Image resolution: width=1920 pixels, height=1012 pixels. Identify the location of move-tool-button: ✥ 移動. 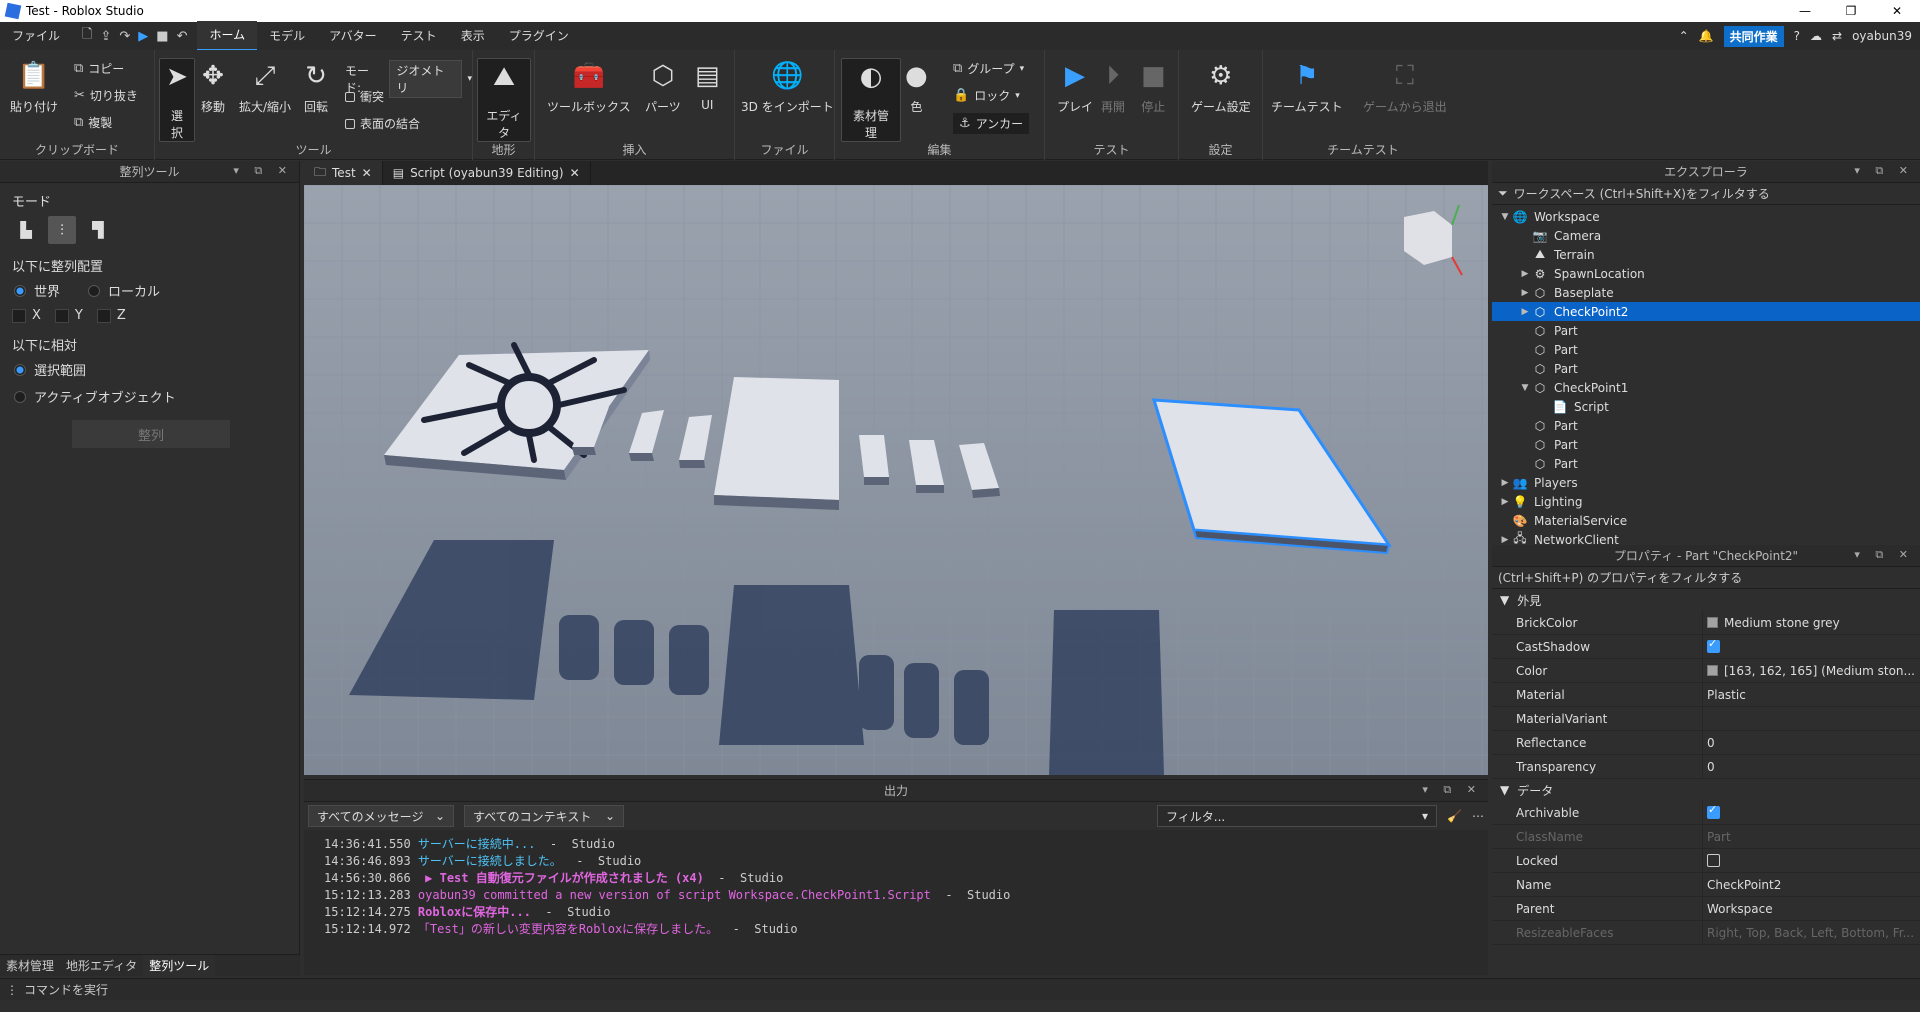
(213, 86).